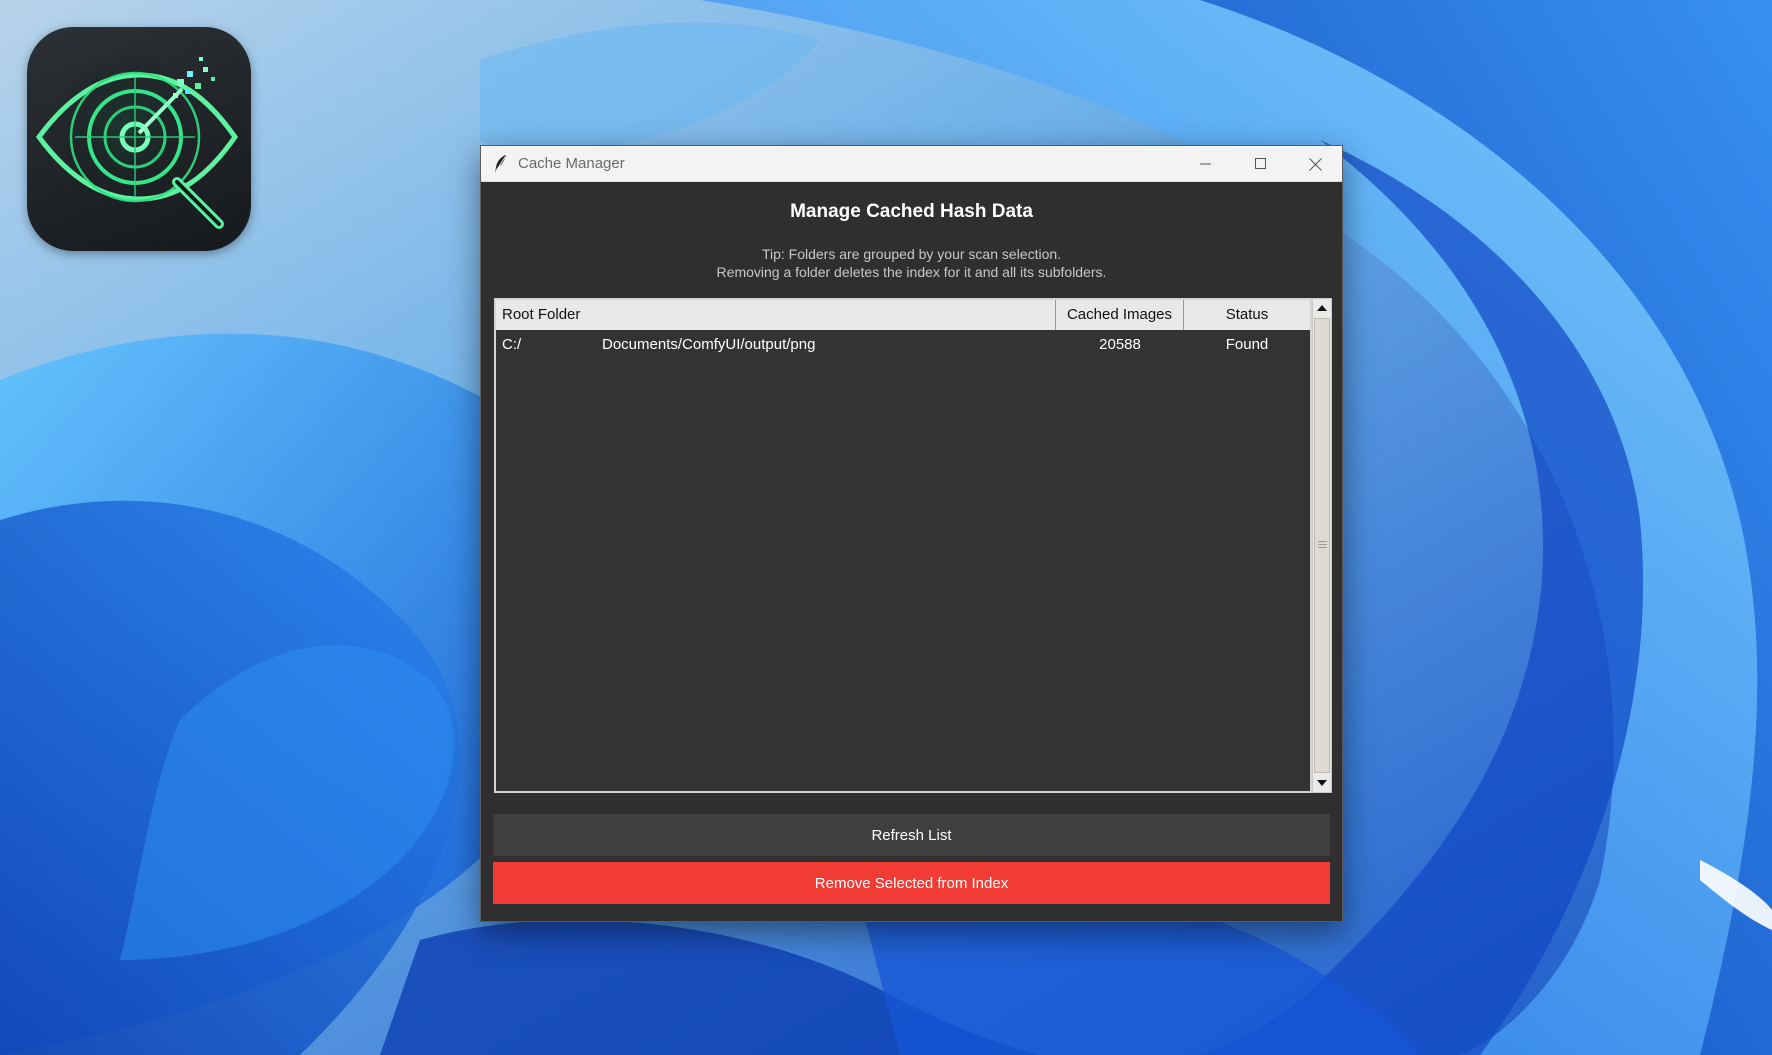  What do you see at coordinates (911, 835) in the screenshot?
I see `refresh-list-button: Refresh List` at bounding box center [911, 835].